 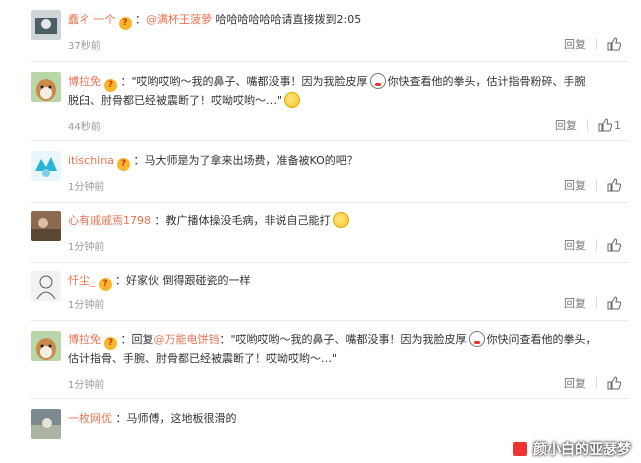 I want to click on like-count: 1, so click(x=617, y=125).